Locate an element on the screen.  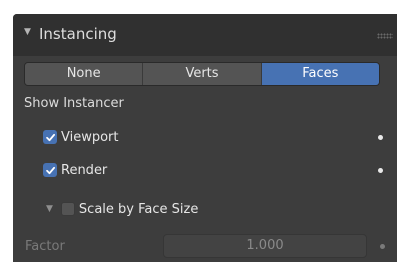
render-checkbox-row: Render is located at coordinates (75, 170).